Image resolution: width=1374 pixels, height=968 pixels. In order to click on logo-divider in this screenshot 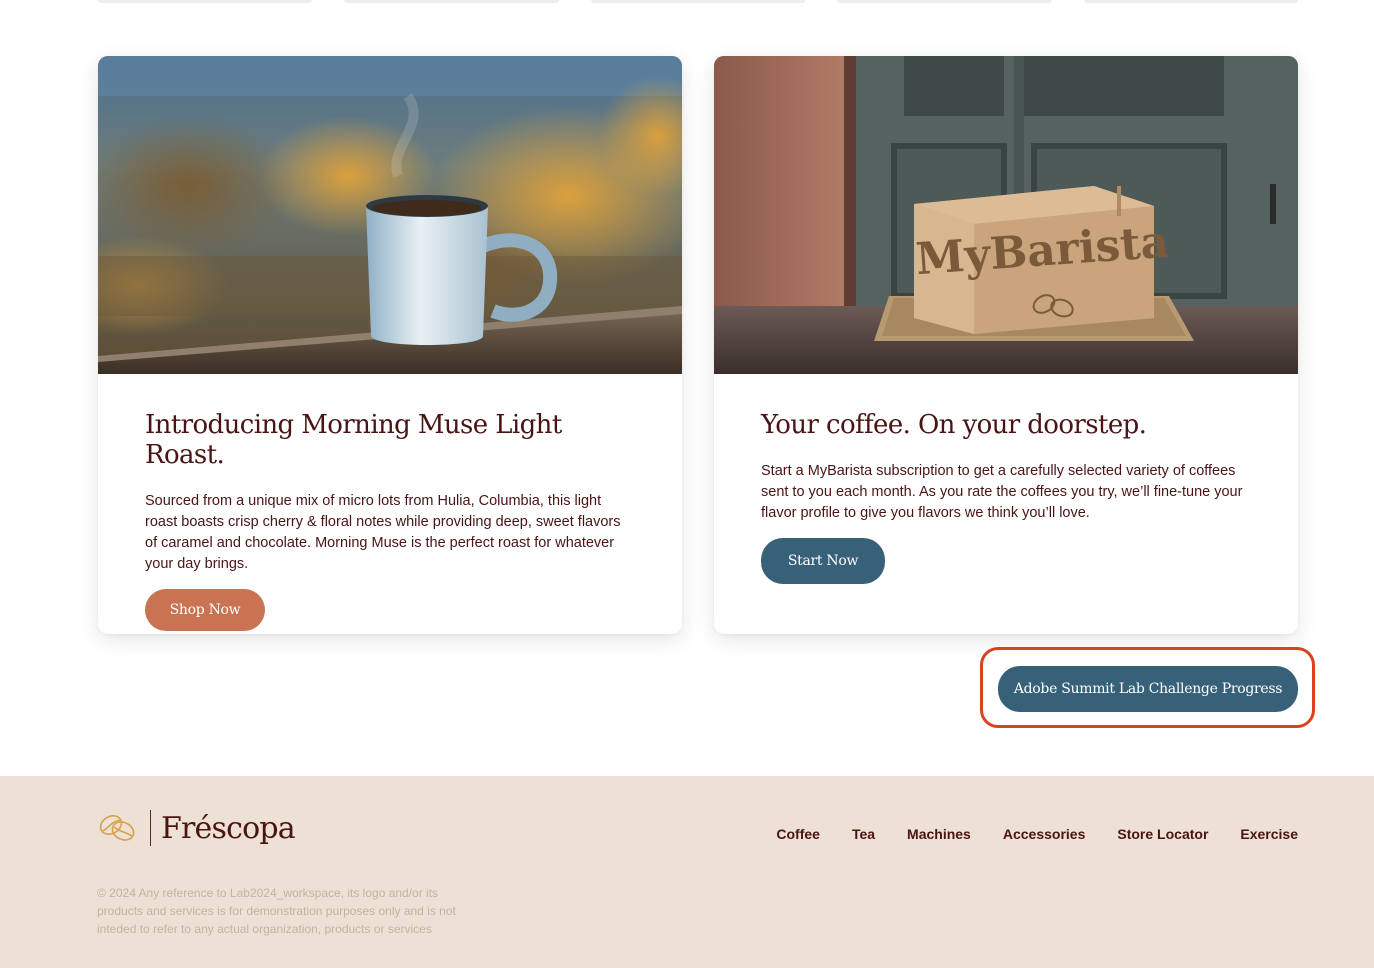, I will do `click(150, 828)`.